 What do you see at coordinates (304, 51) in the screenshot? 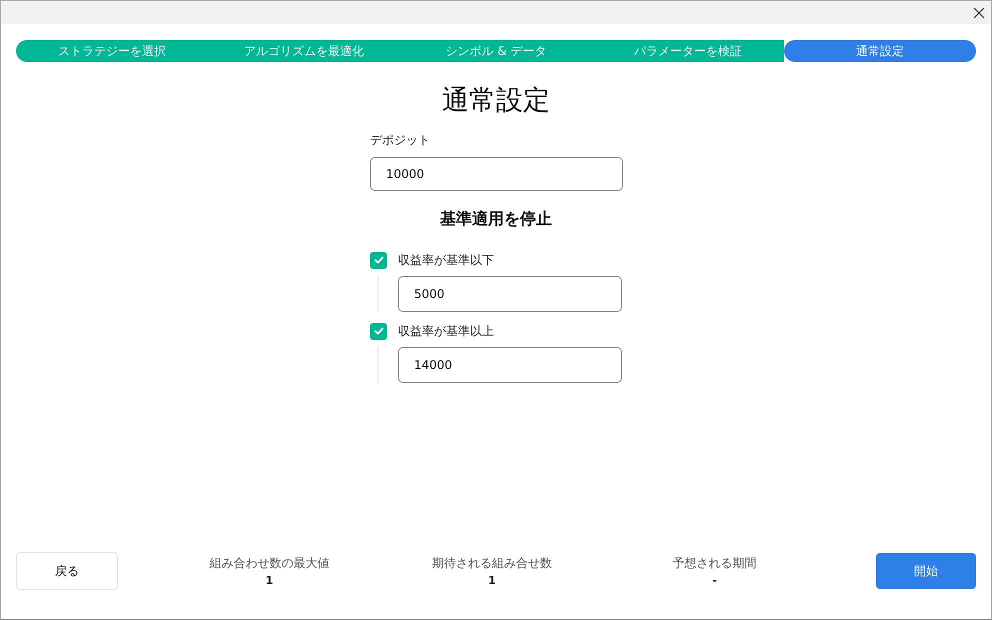
I see `wizard-step: アルゴリズムを最適化` at bounding box center [304, 51].